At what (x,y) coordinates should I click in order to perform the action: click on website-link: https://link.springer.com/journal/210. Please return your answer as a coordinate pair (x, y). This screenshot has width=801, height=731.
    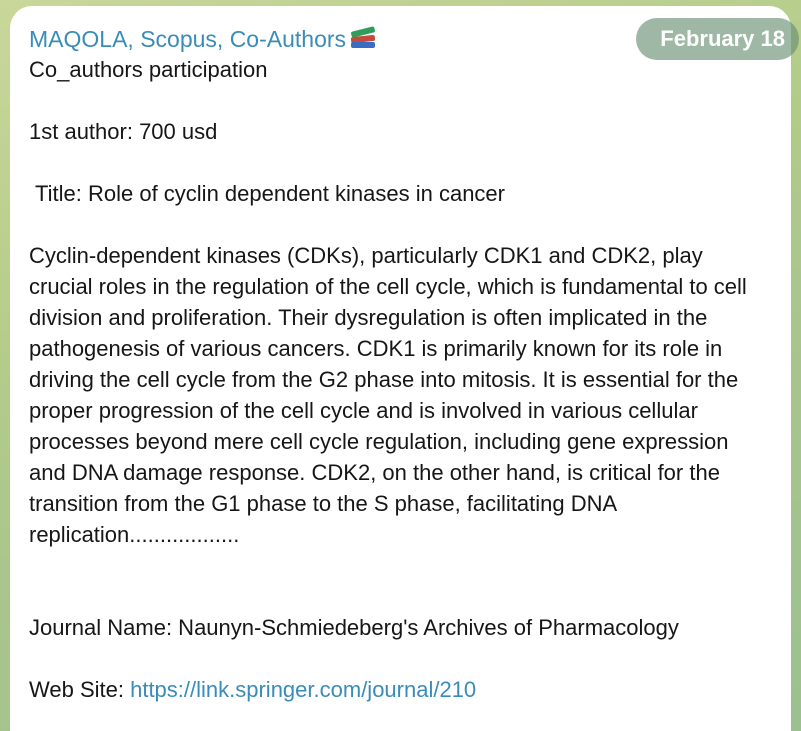
    Looking at the image, I should click on (303, 689).